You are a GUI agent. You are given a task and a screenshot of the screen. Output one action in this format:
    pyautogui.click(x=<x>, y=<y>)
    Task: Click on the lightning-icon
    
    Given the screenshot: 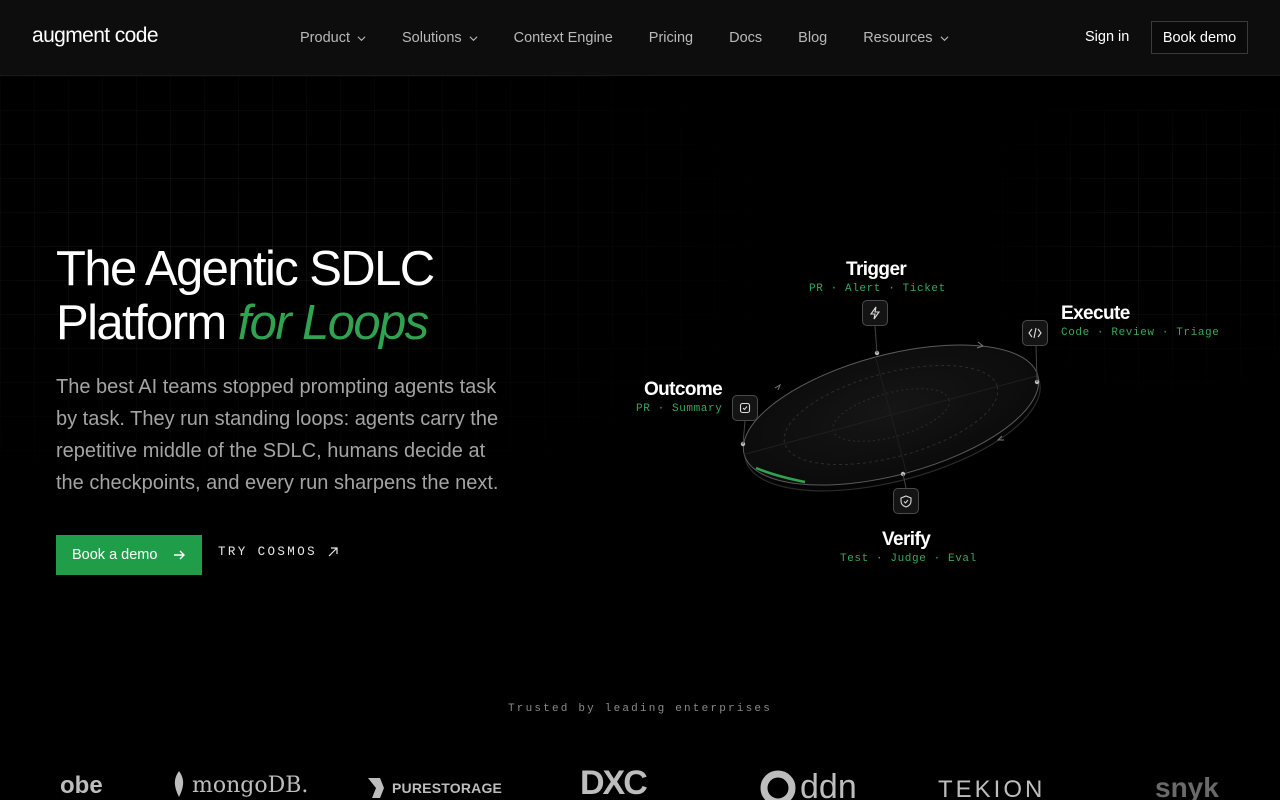 What is the action you would take?
    pyautogui.click(x=875, y=313)
    